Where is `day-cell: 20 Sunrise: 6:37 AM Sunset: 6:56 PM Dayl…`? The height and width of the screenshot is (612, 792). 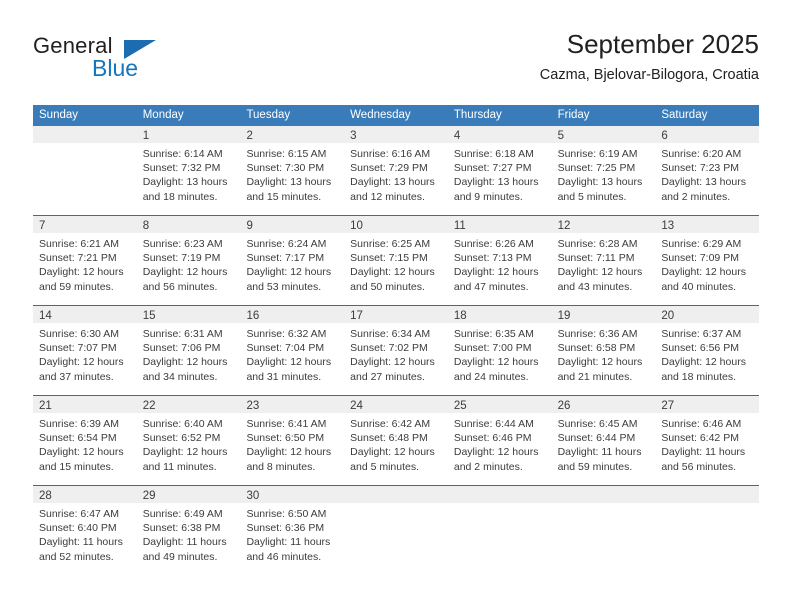
day-cell: 20 Sunrise: 6:37 AM Sunset: 6:56 PM Dayl… is located at coordinates (707, 350).